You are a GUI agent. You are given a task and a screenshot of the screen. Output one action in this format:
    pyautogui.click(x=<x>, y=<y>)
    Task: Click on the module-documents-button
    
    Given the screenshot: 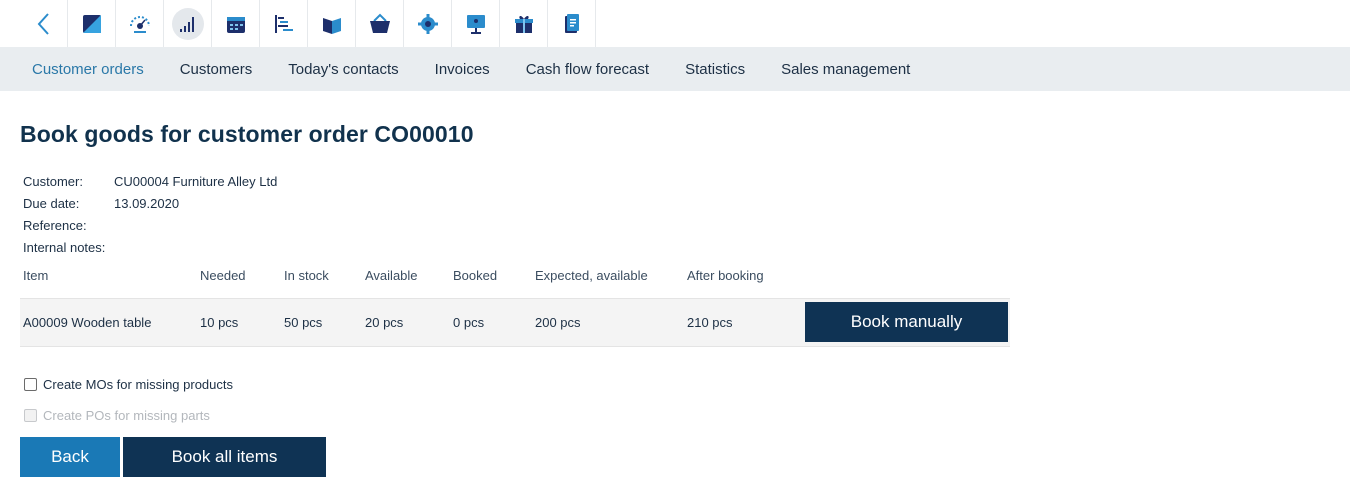 What is the action you would take?
    pyautogui.click(x=572, y=23)
    